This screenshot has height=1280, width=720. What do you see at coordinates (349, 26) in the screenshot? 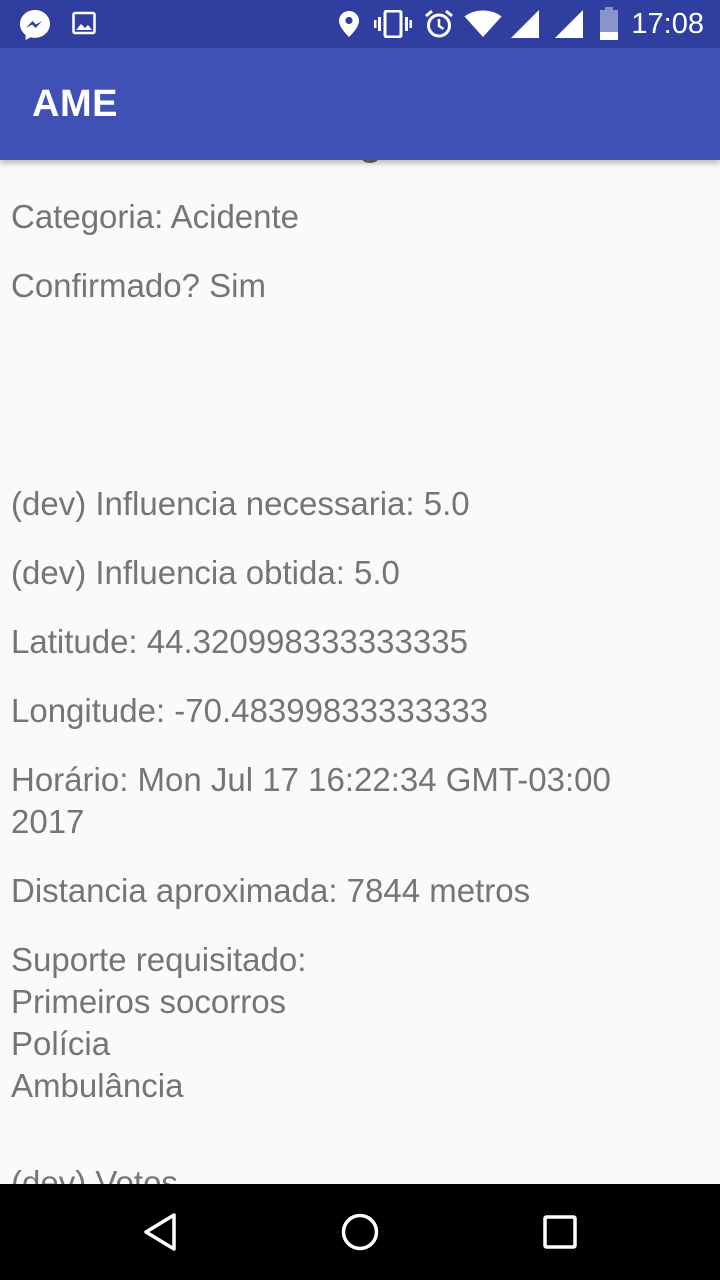
I see `location-icon` at bounding box center [349, 26].